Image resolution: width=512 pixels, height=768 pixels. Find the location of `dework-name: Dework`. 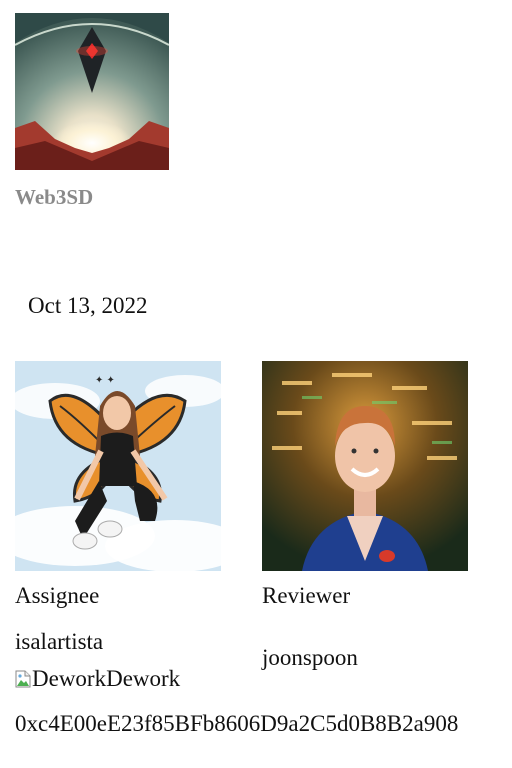

dework-name: Dework is located at coordinates (143, 678).